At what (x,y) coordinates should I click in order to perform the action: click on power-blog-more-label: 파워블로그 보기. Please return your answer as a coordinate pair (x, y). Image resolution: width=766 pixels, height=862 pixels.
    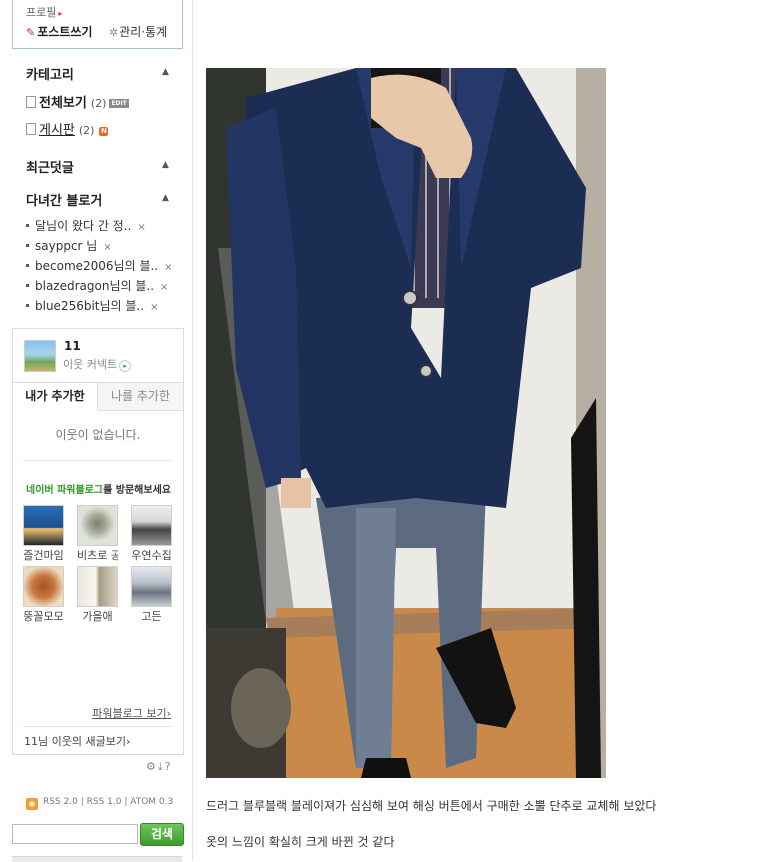
    Looking at the image, I should click on (129, 713).